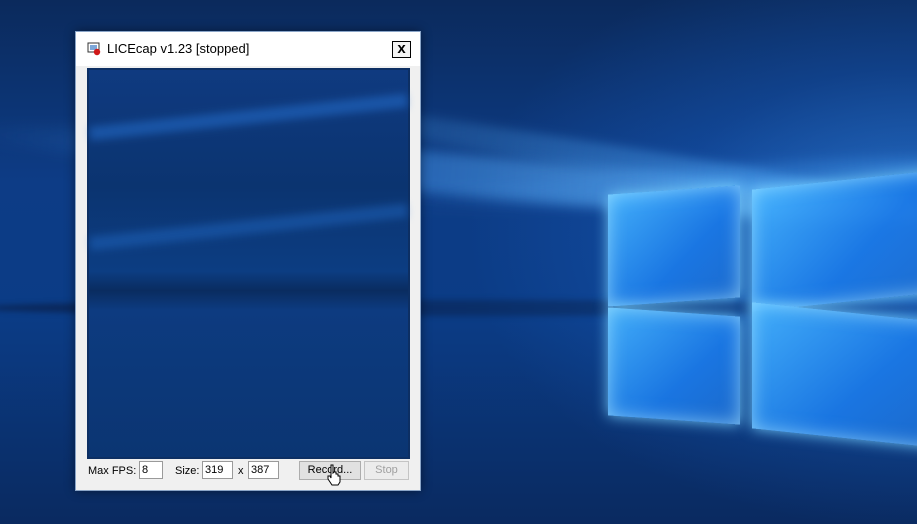  Describe the element at coordinates (151, 470) in the screenshot. I see `max-fps-input: 8` at that location.